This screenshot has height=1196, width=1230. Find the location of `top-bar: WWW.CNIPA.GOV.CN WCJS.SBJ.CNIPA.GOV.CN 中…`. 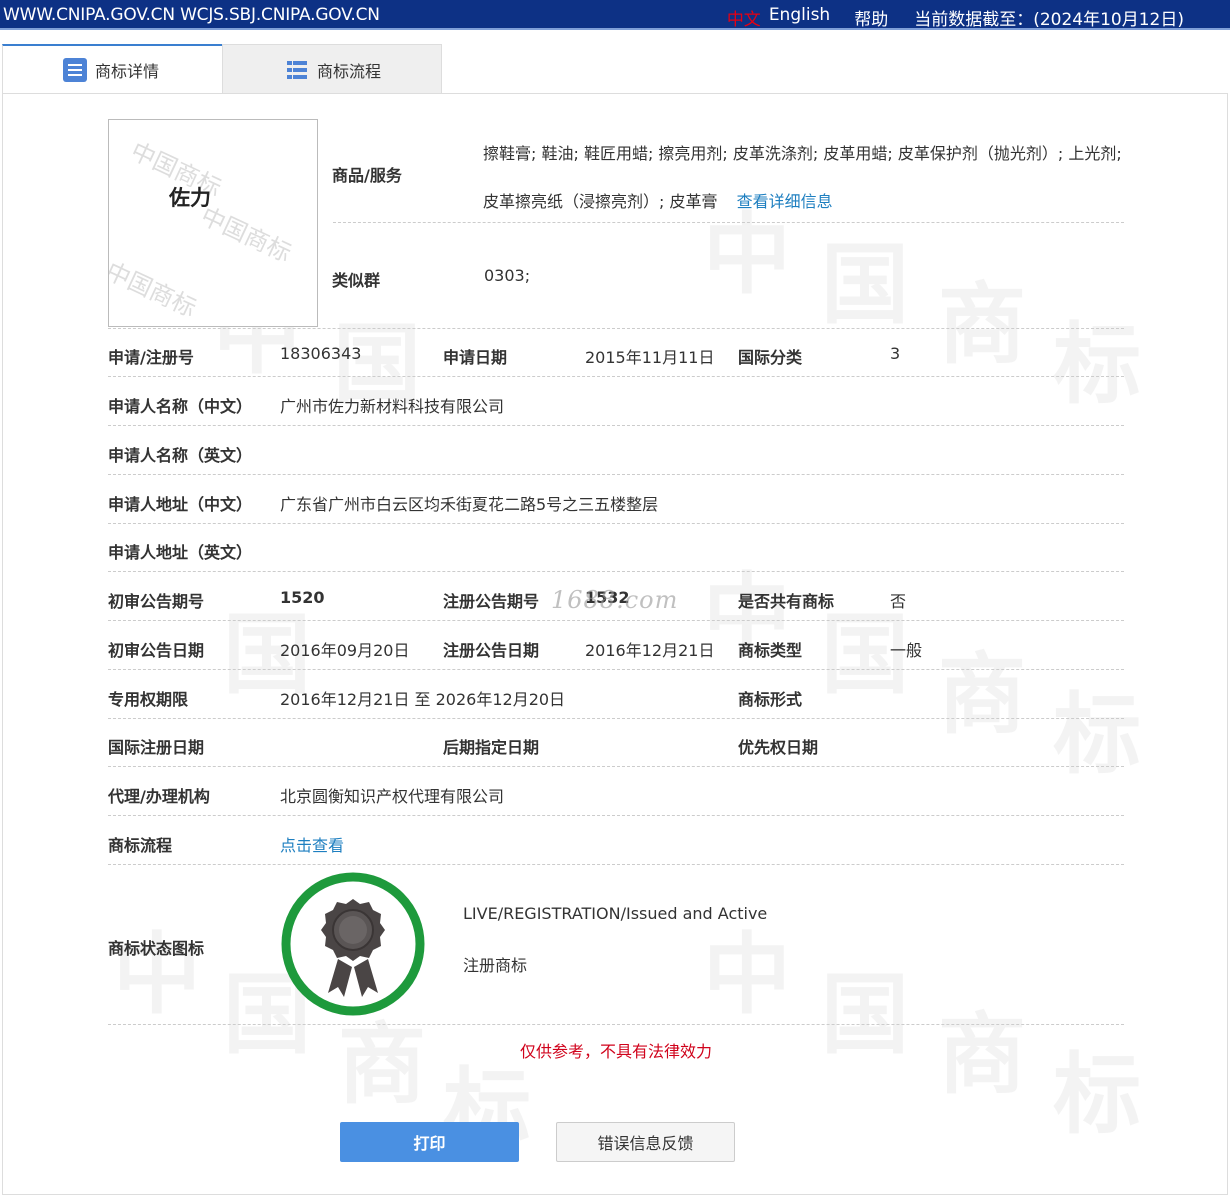

top-bar: WWW.CNIPA.GOV.CN WCJS.SBJ.CNIPA.GOV.CN 中… is located at coordinates (615, 15).